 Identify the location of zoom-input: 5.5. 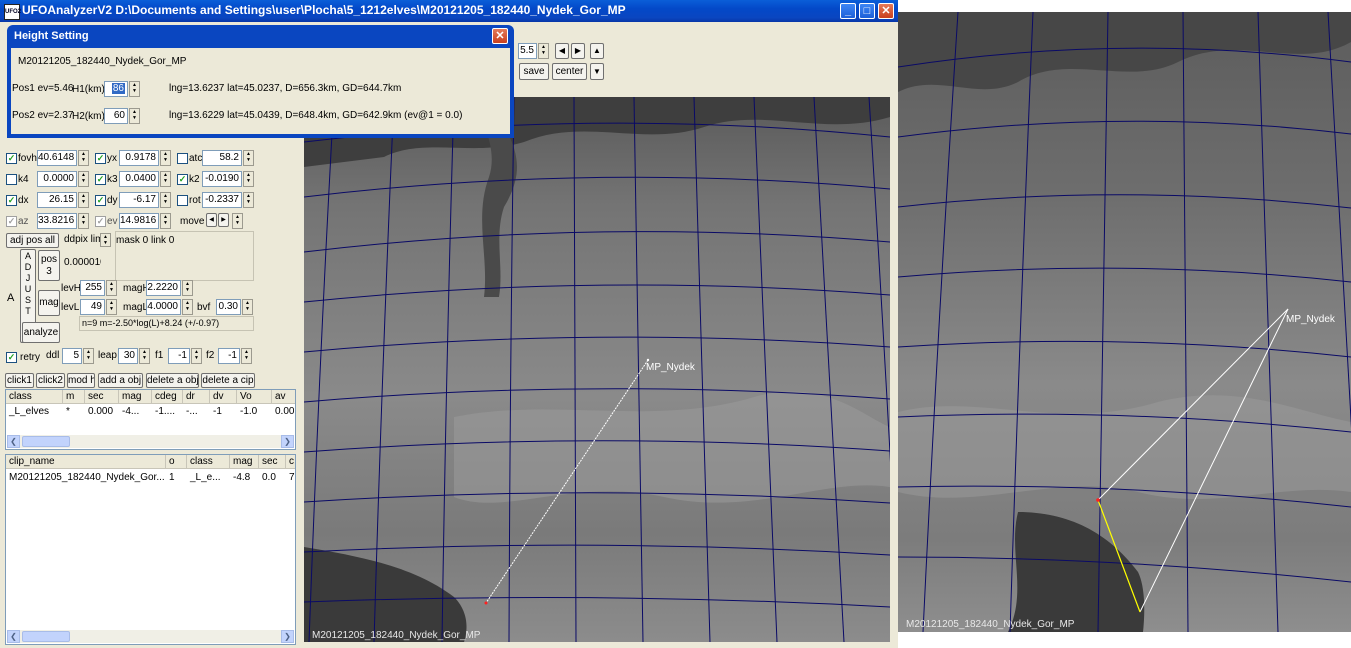
(527, 51).